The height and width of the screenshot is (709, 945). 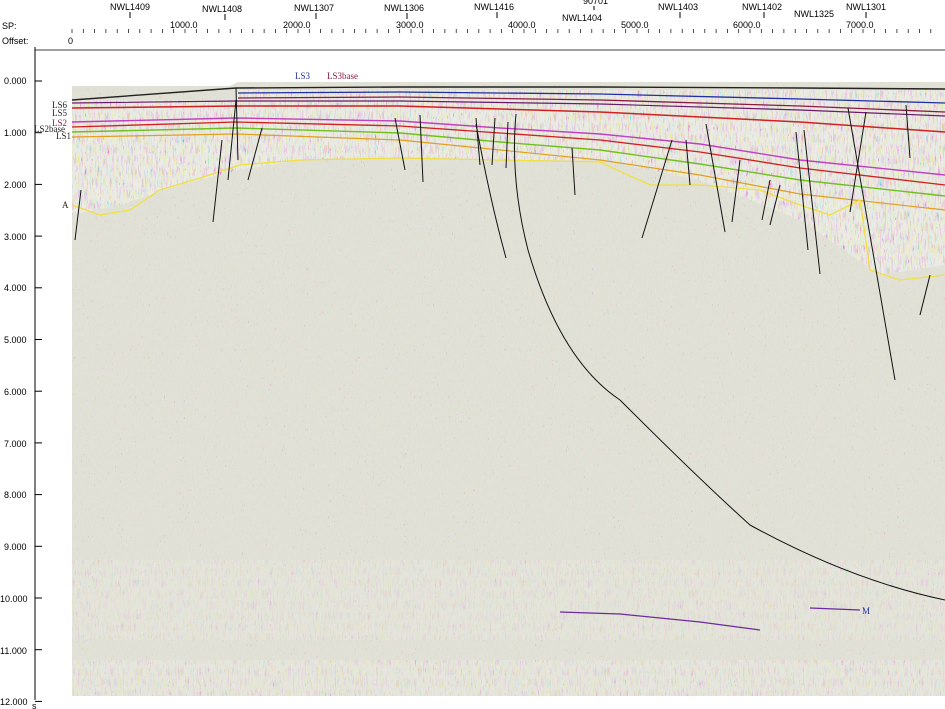 I want to click on label-a: A, so click(x=65, y=205).